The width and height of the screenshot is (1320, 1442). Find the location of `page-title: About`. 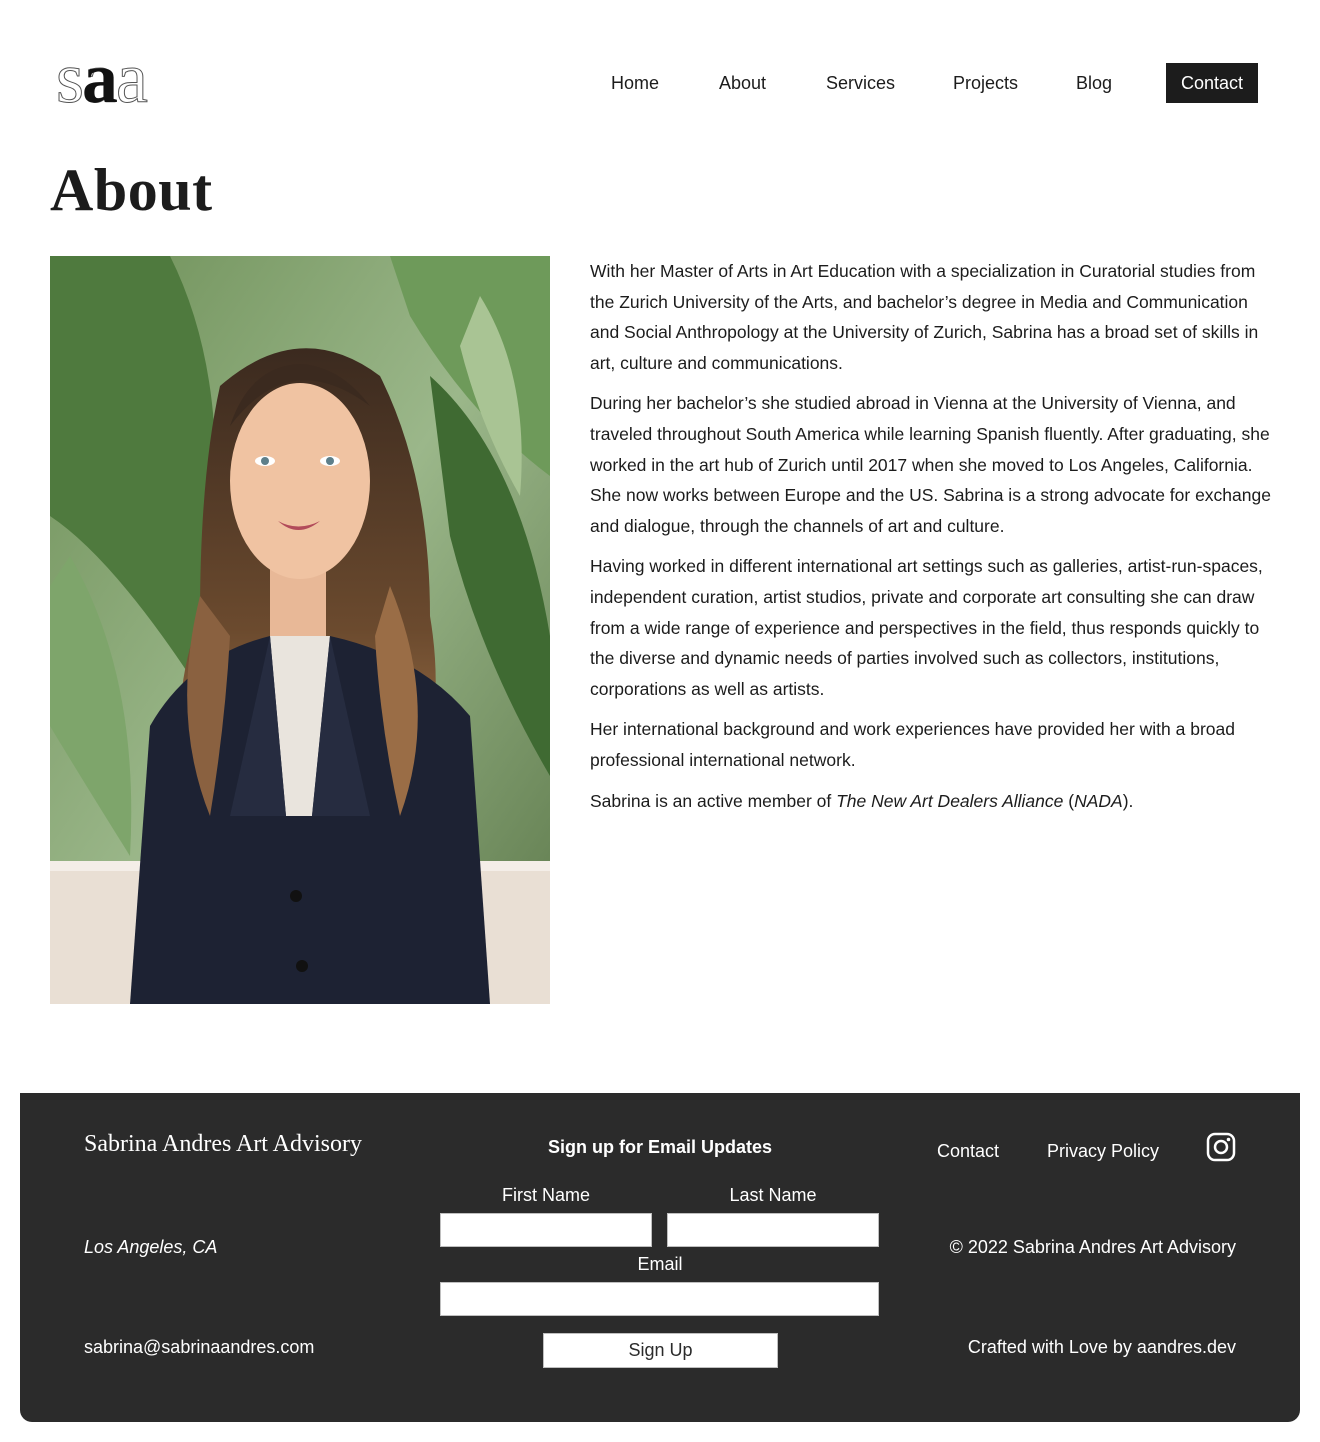

page-title: About is located at coordinates (131, 190).